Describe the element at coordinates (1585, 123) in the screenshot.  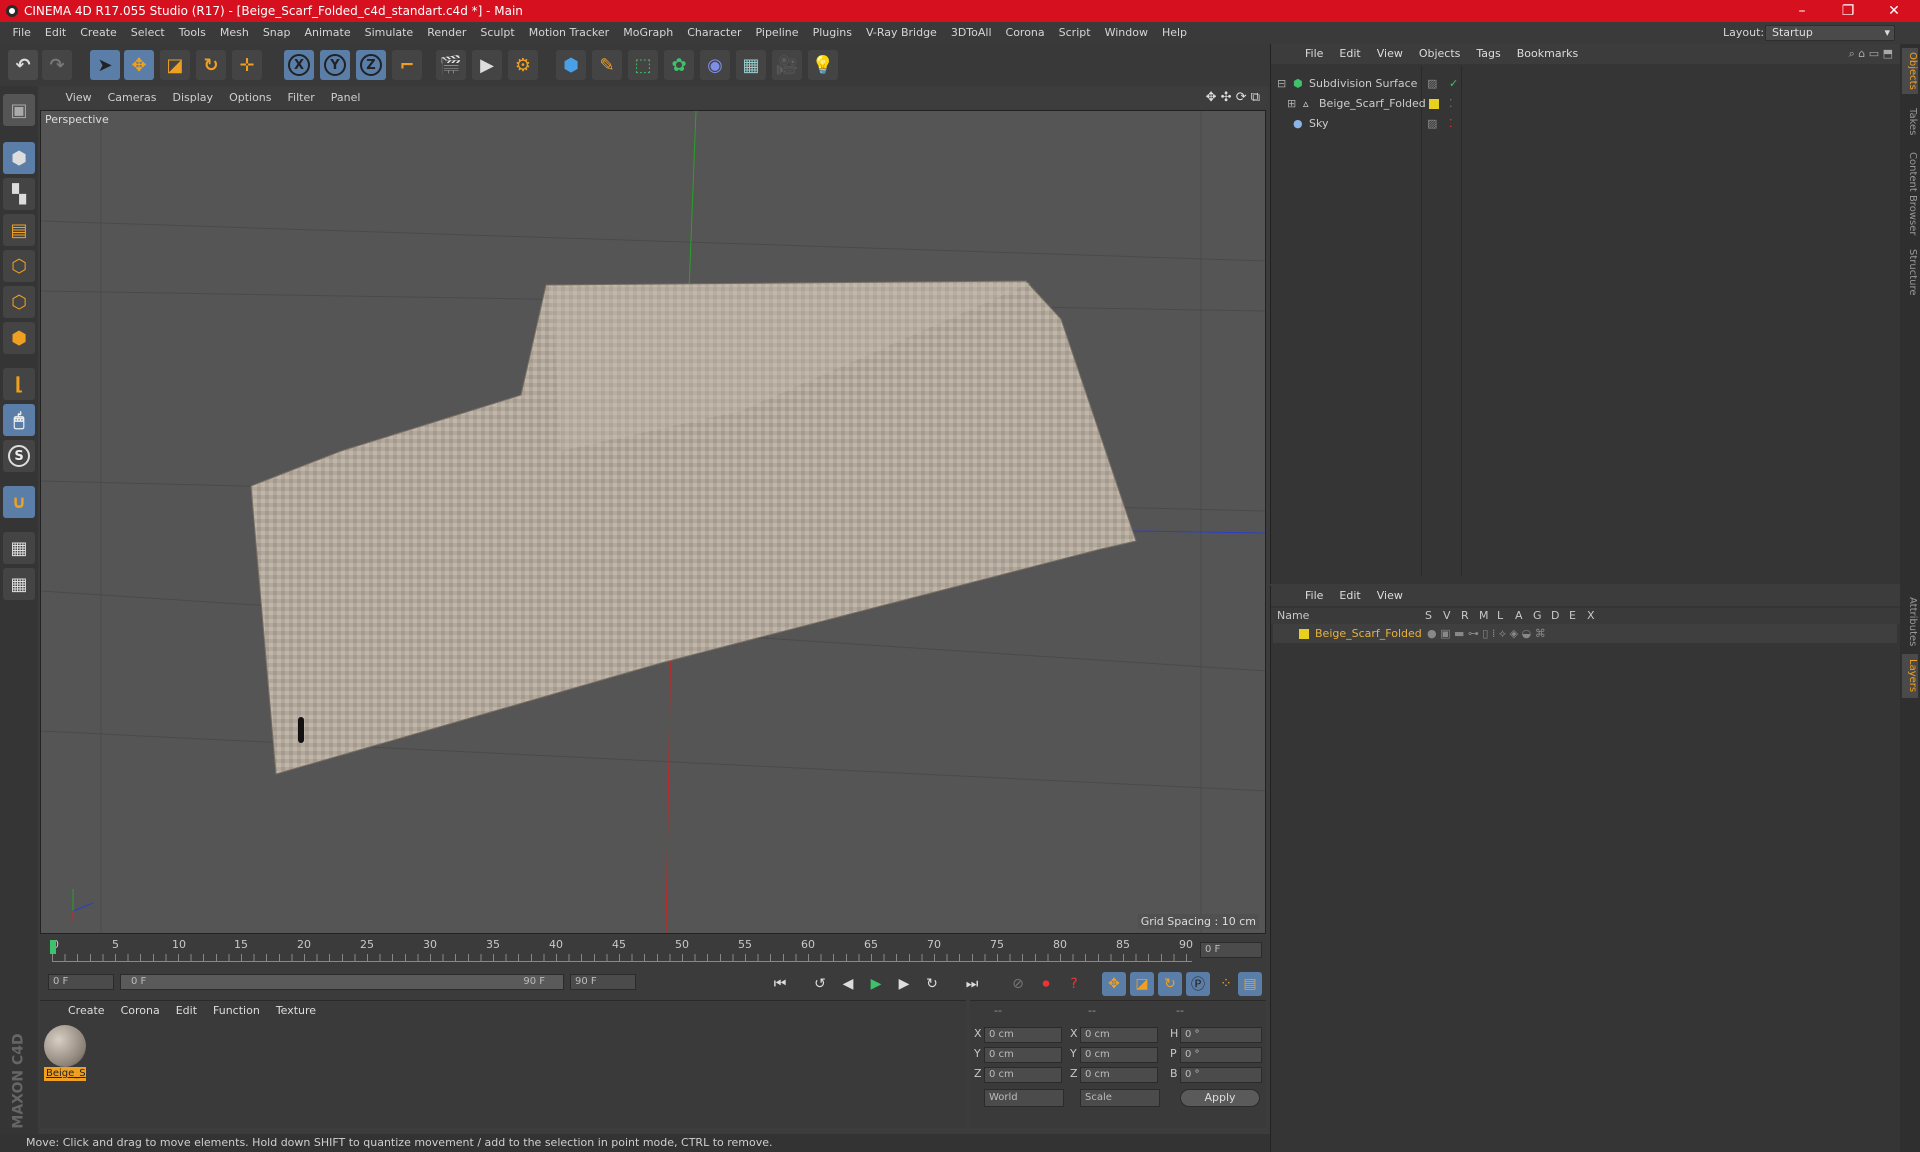
I see `object-row-sky: ● Sky ▨ ⁚` at that location.